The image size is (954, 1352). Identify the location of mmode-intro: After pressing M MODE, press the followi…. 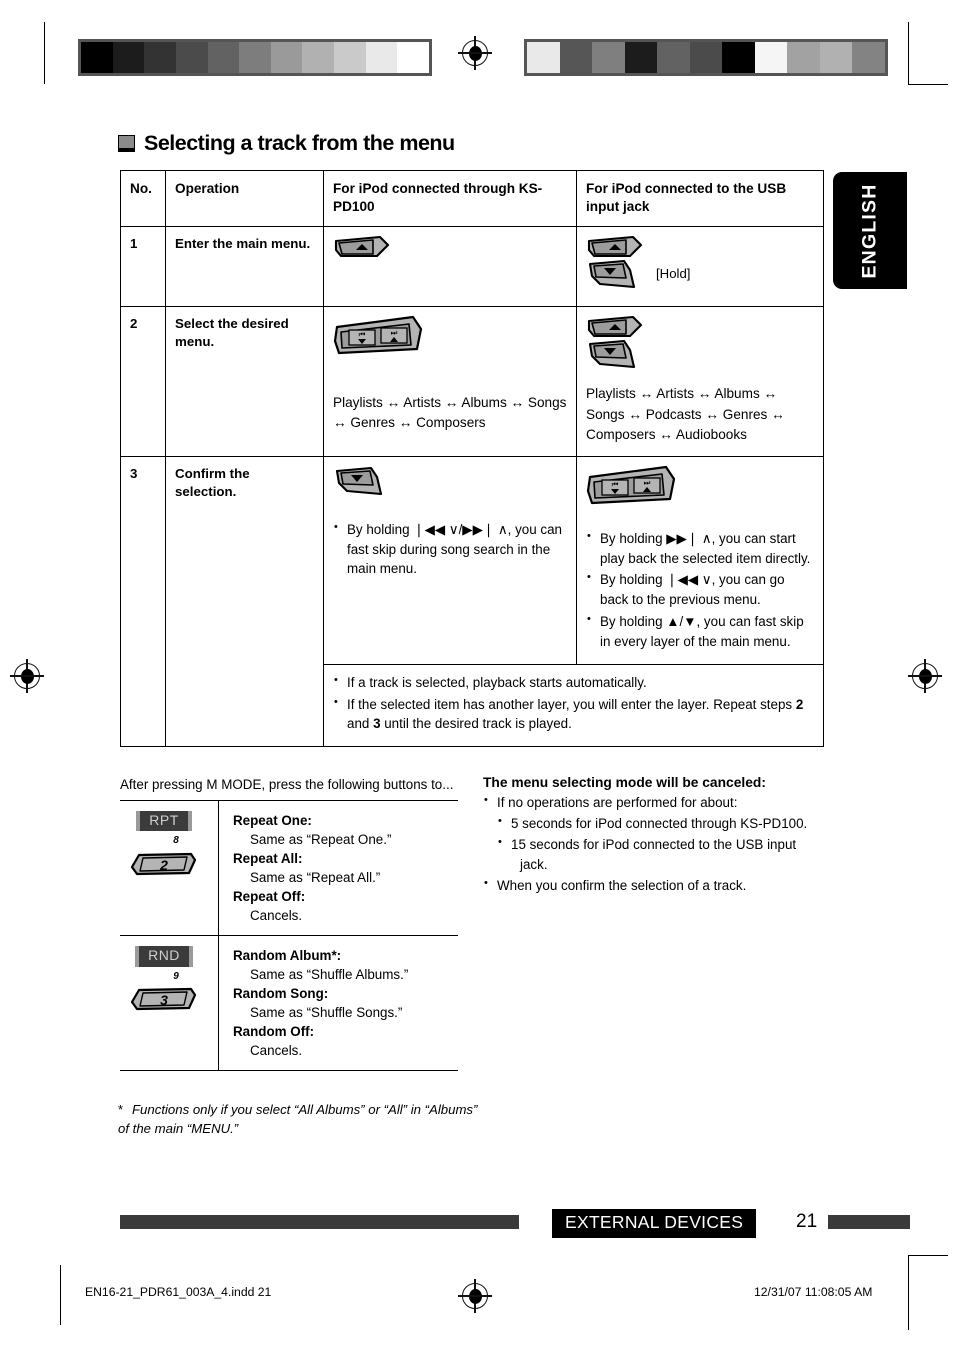
(287, 784).